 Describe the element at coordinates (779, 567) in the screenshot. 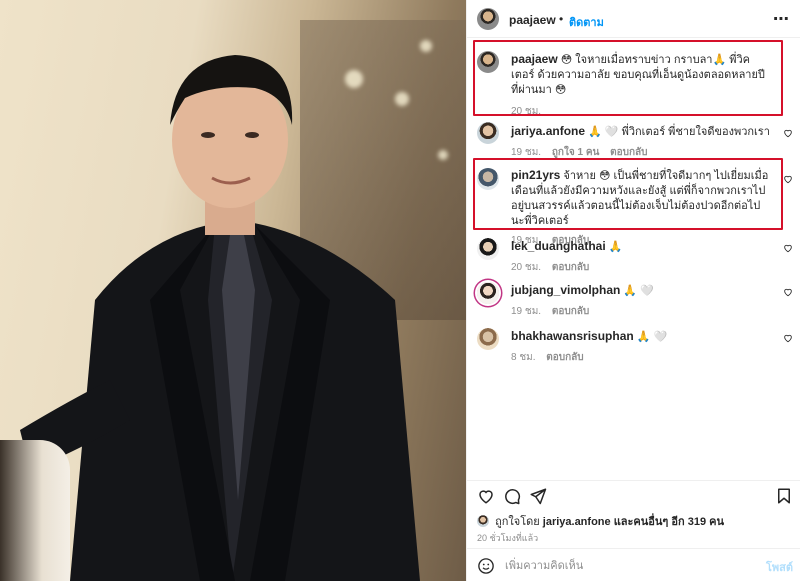

I see `post-comment-button: โพสต์` at that location.